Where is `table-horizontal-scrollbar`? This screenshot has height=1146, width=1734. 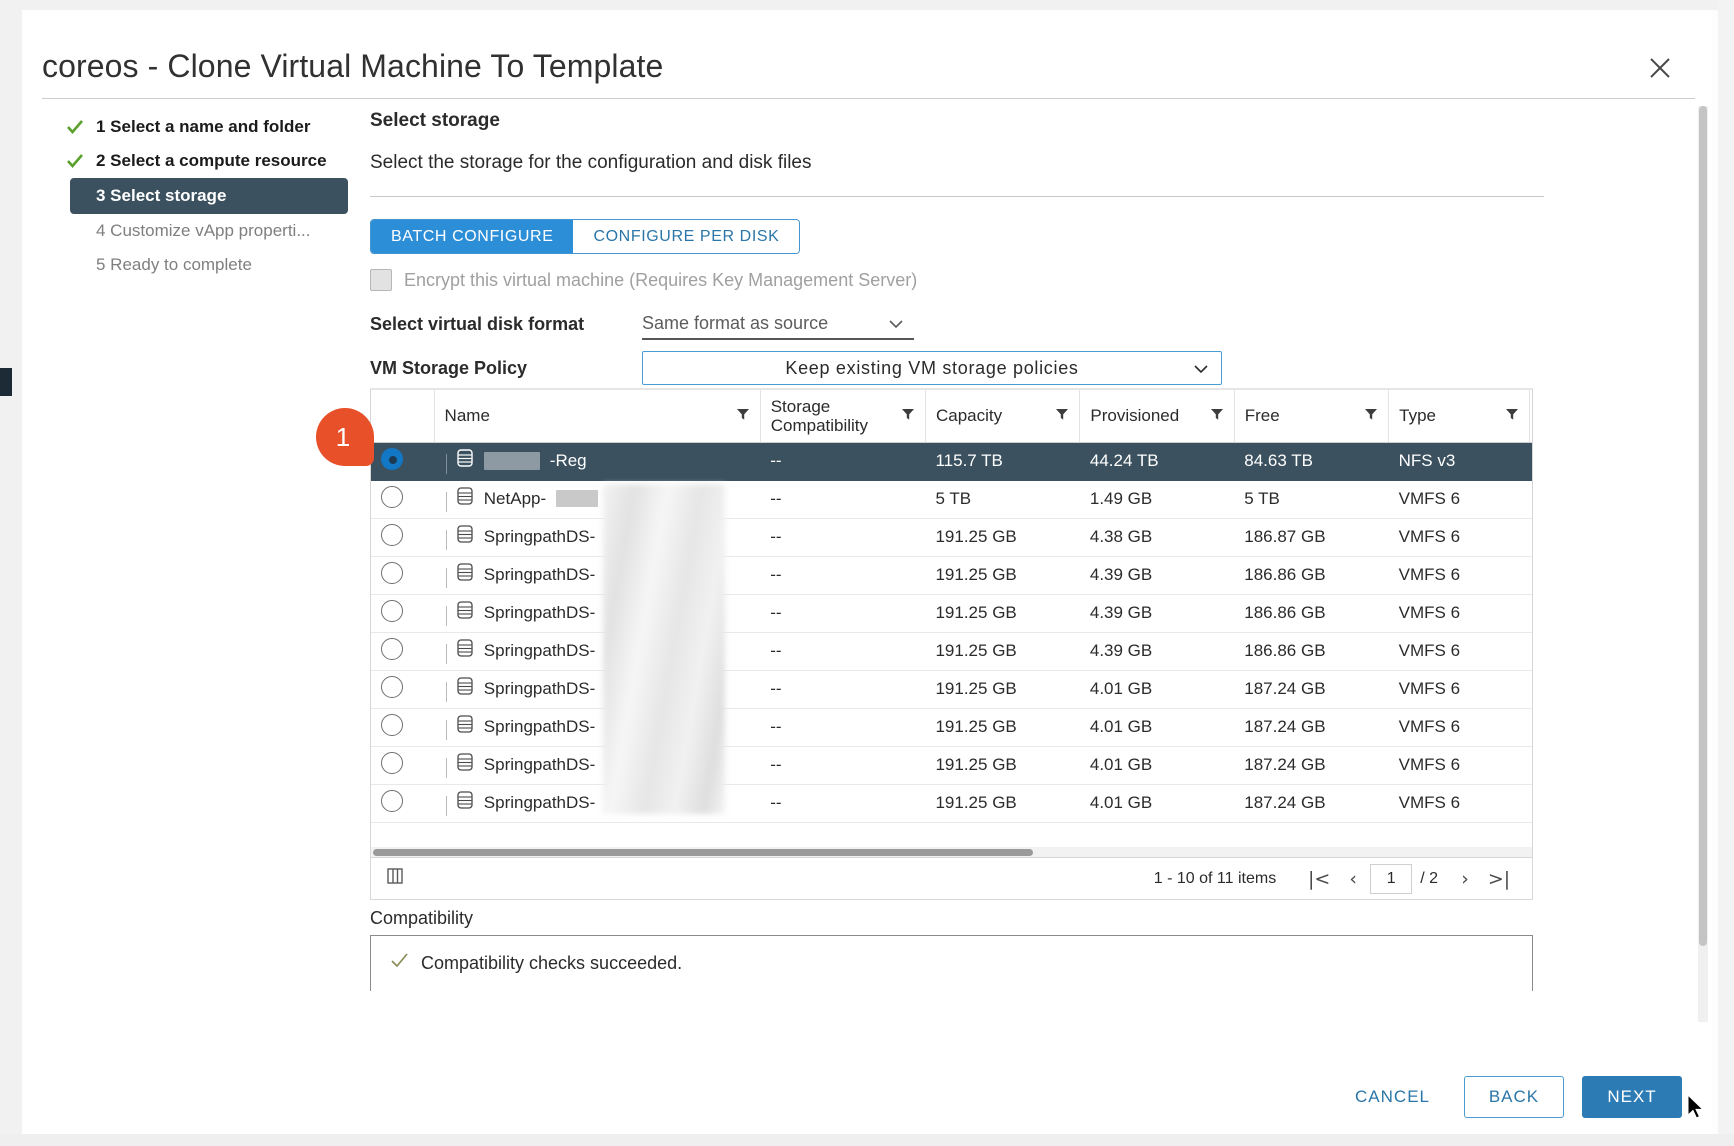 table-horizontal-scrollbar is located at coordinates (951, 852).